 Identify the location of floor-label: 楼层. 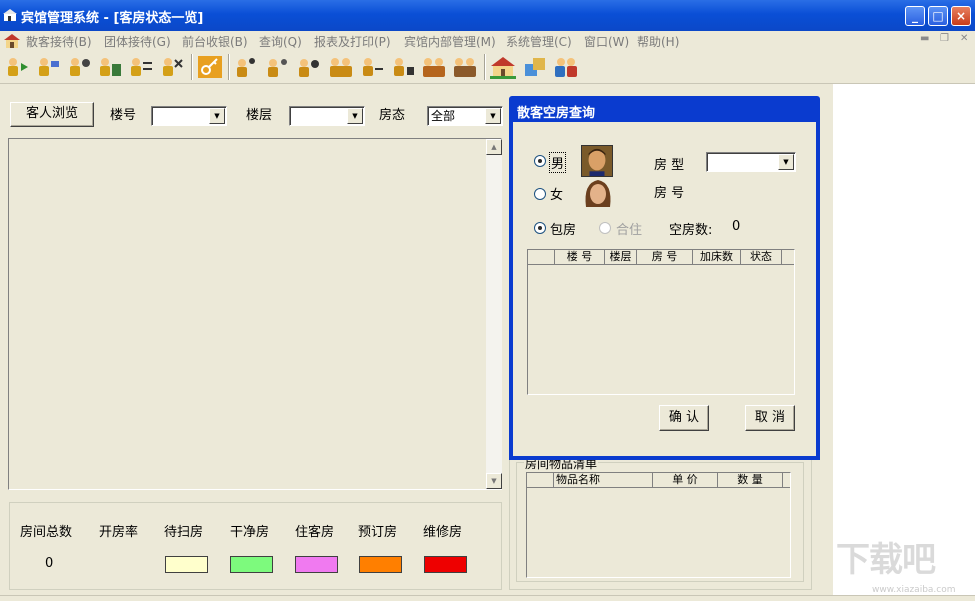
(259, 115).